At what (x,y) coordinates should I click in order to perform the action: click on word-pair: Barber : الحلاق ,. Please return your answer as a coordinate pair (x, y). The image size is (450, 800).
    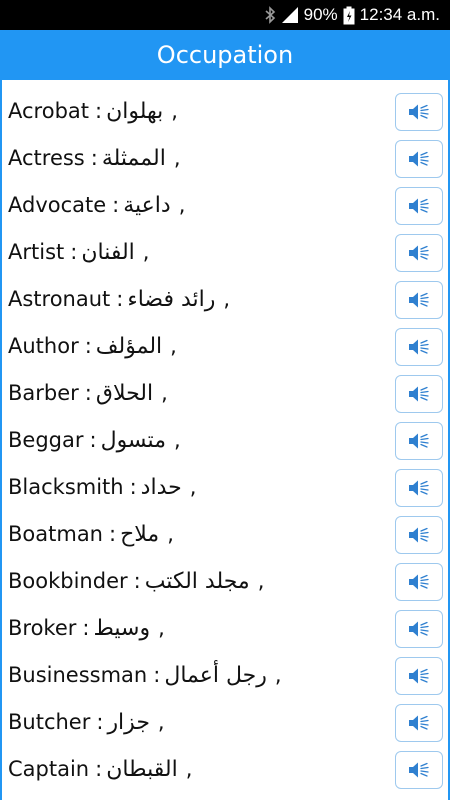
    Looking at the image, I should click on (88, 393).